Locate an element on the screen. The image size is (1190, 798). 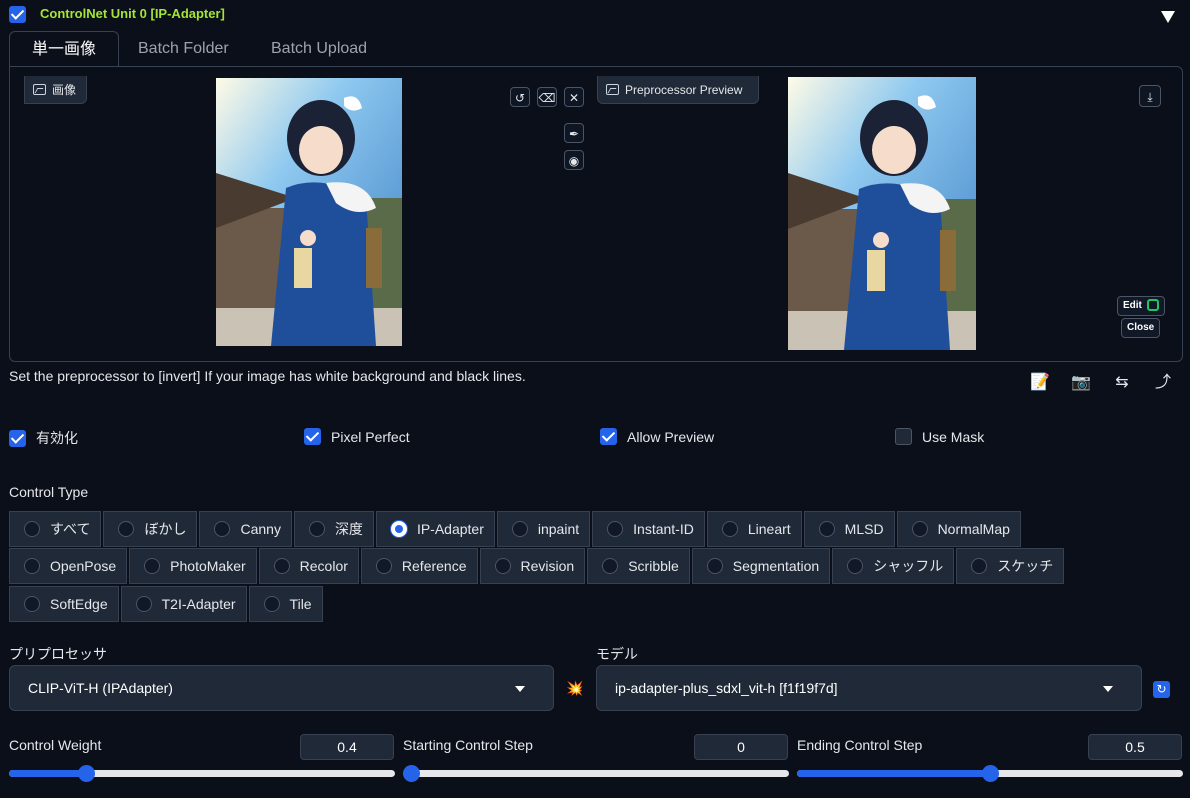
use-mask-label: Use Mask is located at coordinates (953, 436).